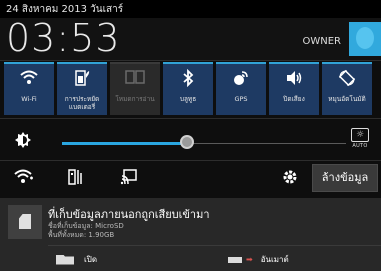 The width and height of the screenshot is (381, 271). What do you see at coordinates (65, 259) in the screenshot?
I see `folder-icon` at bounding box center [65, 259].